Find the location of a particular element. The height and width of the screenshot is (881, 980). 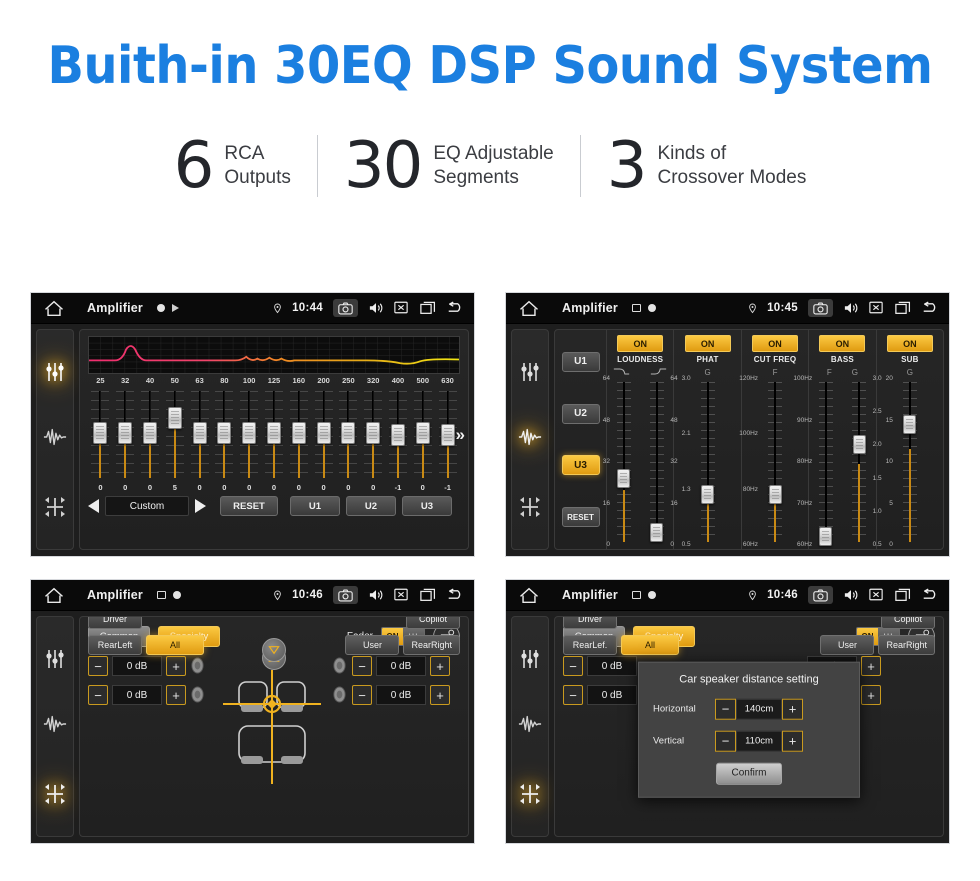

triangle-left-icon is located at coordinates (93, 506).